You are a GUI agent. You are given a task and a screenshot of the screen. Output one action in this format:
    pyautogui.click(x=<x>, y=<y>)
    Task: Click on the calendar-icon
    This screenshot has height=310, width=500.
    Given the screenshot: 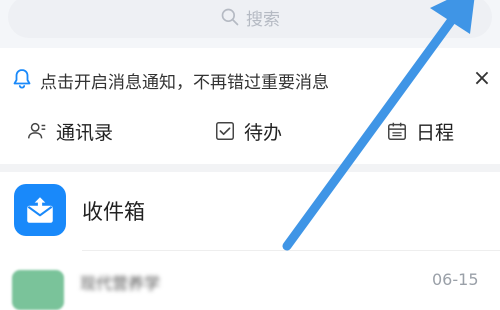 What is the action you would take?
    pyautogui.click(x=397, y=131)
    